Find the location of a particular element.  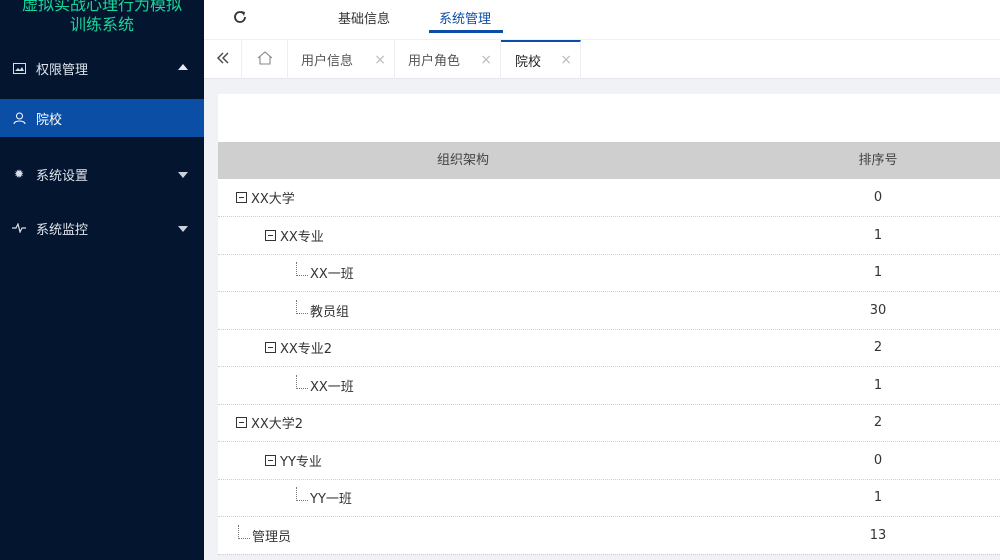

row-name: YY一班 is located at coordinates (331, 499).